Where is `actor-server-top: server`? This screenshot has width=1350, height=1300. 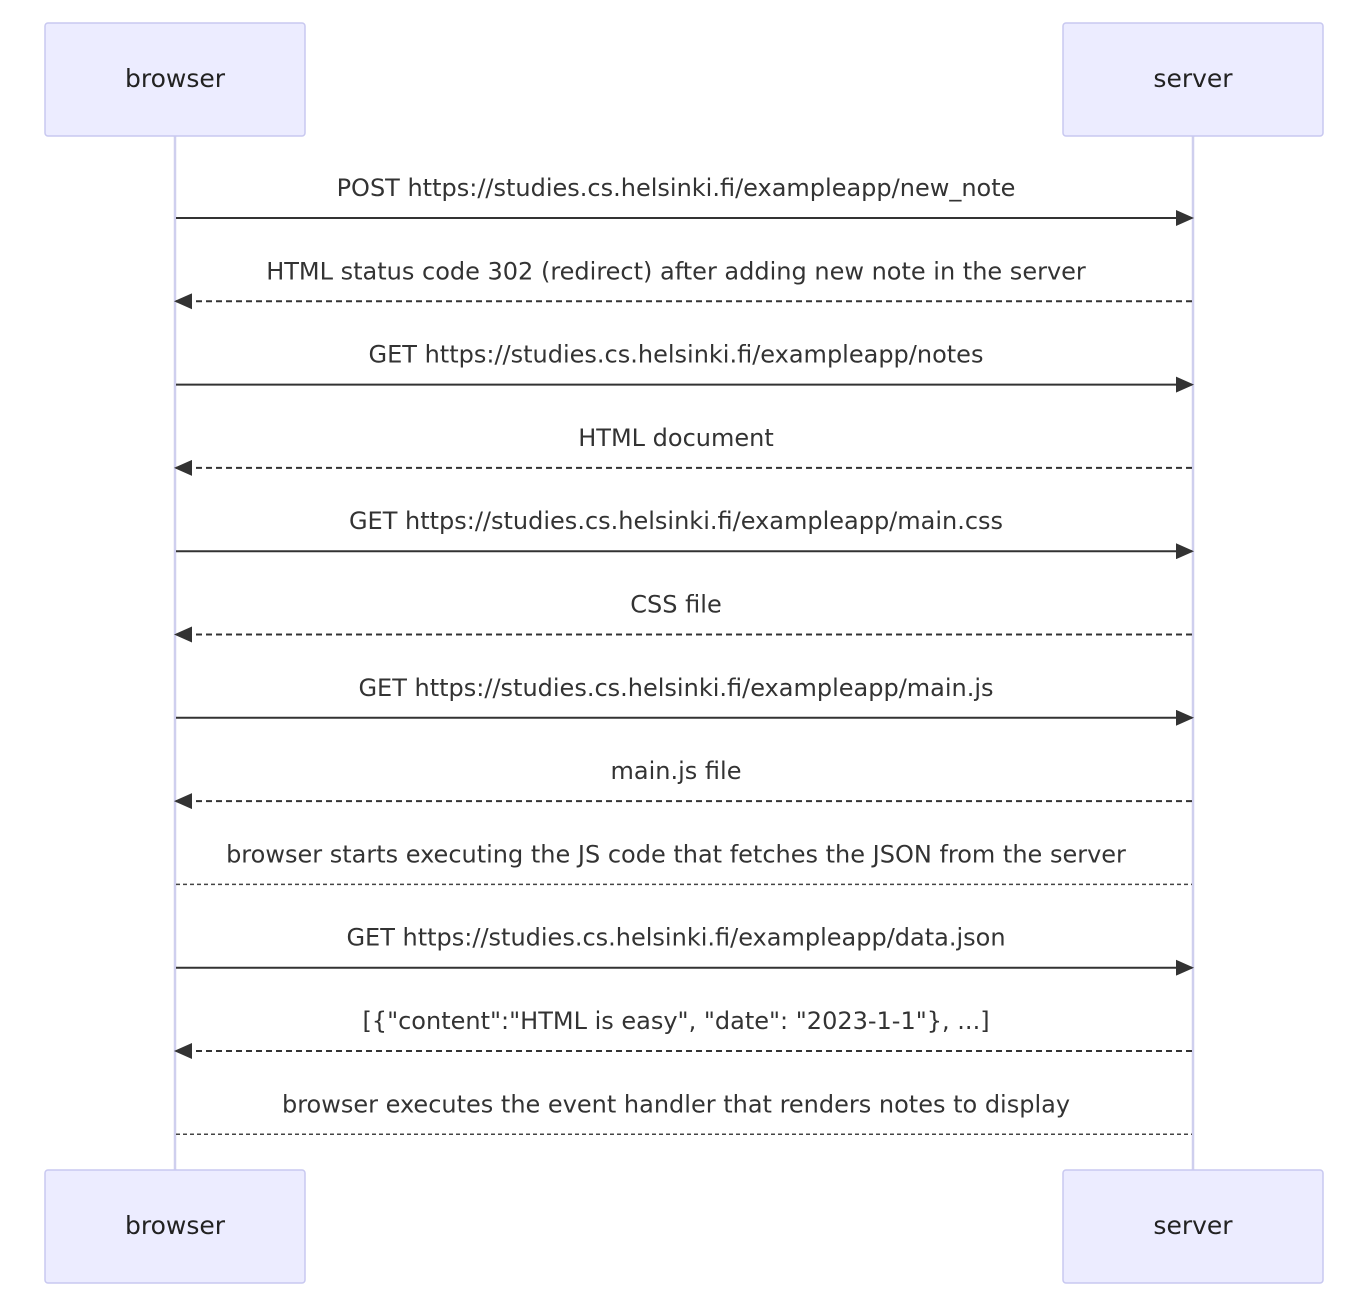 actor-server-top: server is located at coordinates (1193, 79).